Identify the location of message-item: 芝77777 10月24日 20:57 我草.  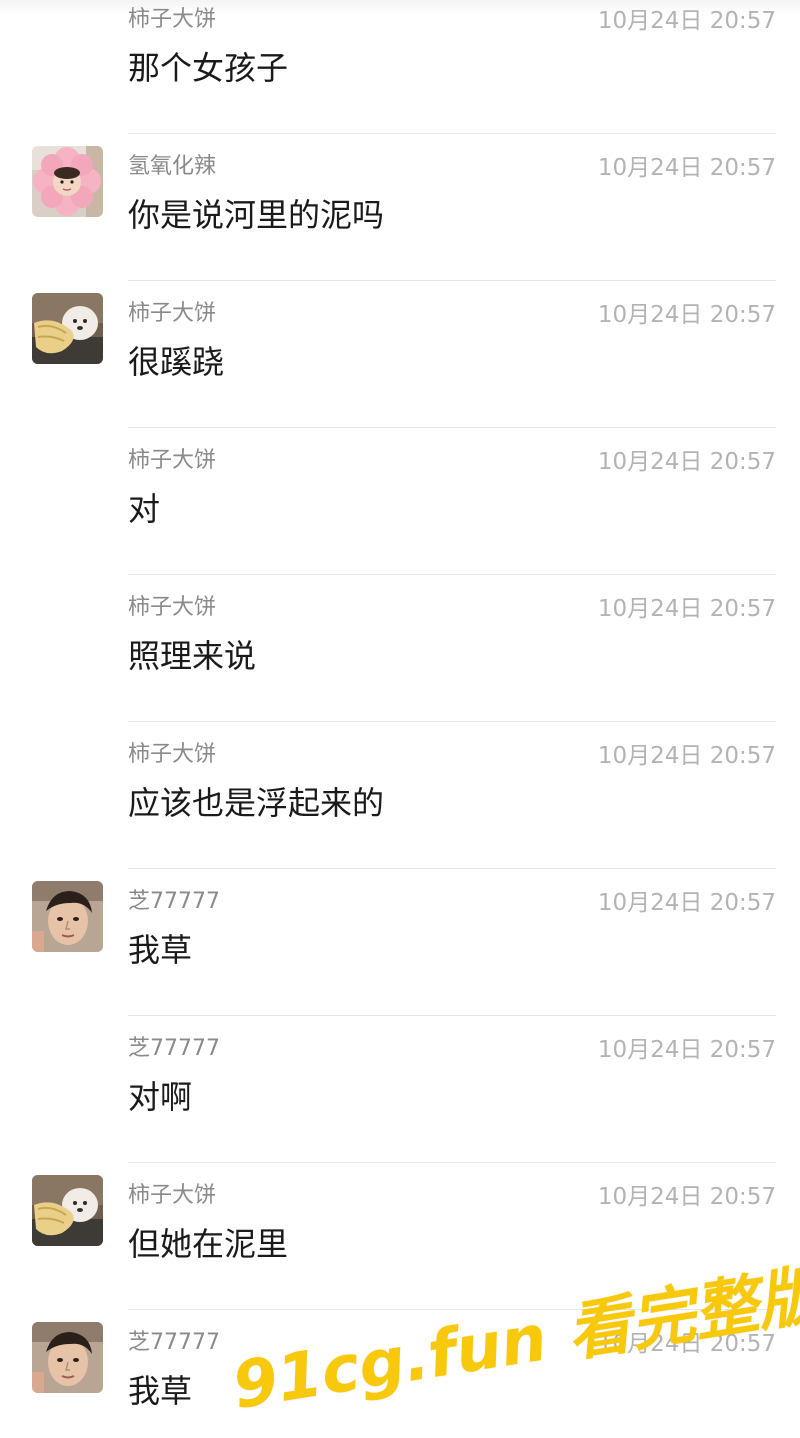
(400, 942).